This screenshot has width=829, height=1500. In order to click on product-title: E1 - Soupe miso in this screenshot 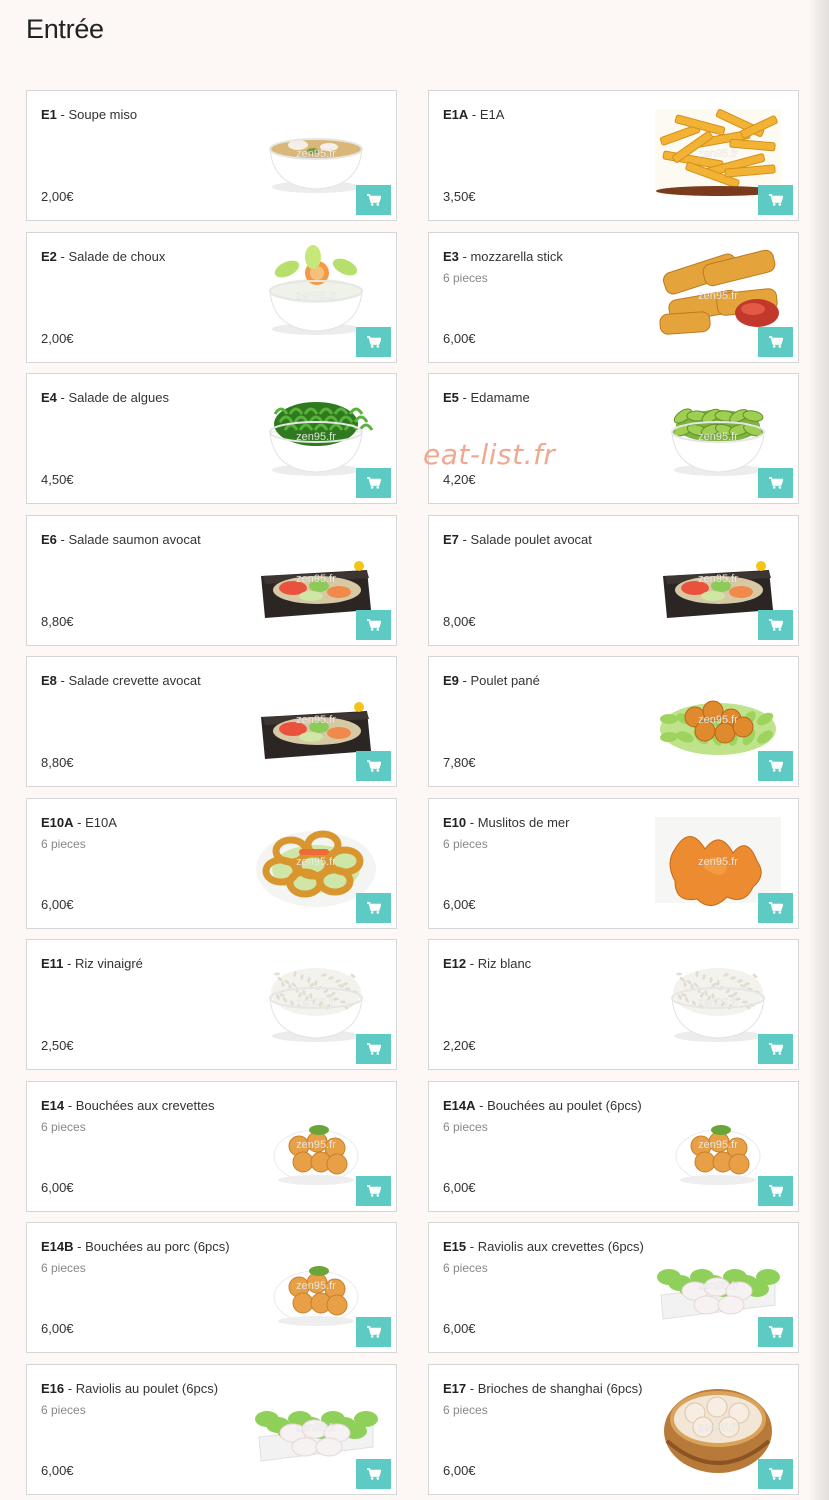, I will do `click(151, 114)`.